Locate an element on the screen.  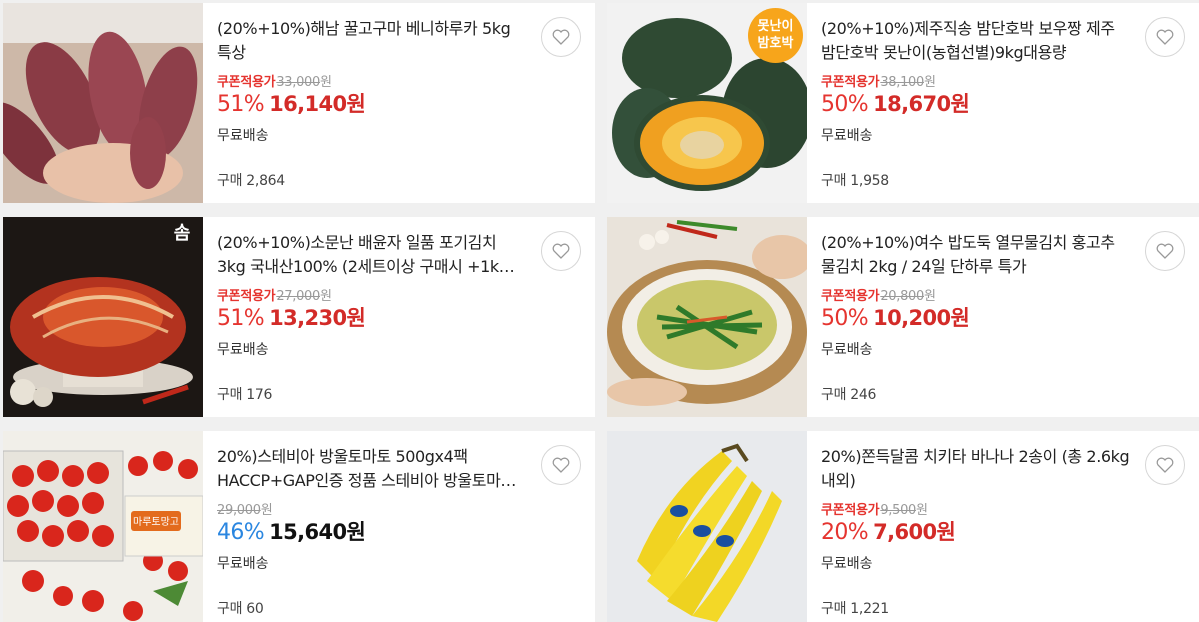
original-price: 27,000 is located at coordinates (298, 296).